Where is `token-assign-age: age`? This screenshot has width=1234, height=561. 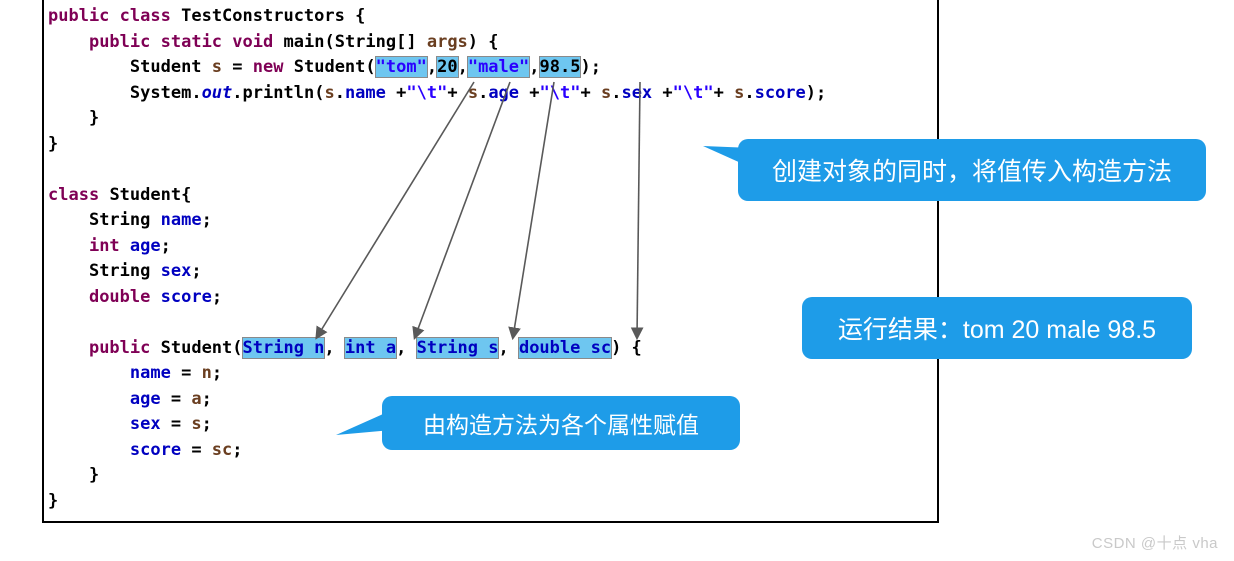
token-assign-age: age is located at coordinates (145, 398).